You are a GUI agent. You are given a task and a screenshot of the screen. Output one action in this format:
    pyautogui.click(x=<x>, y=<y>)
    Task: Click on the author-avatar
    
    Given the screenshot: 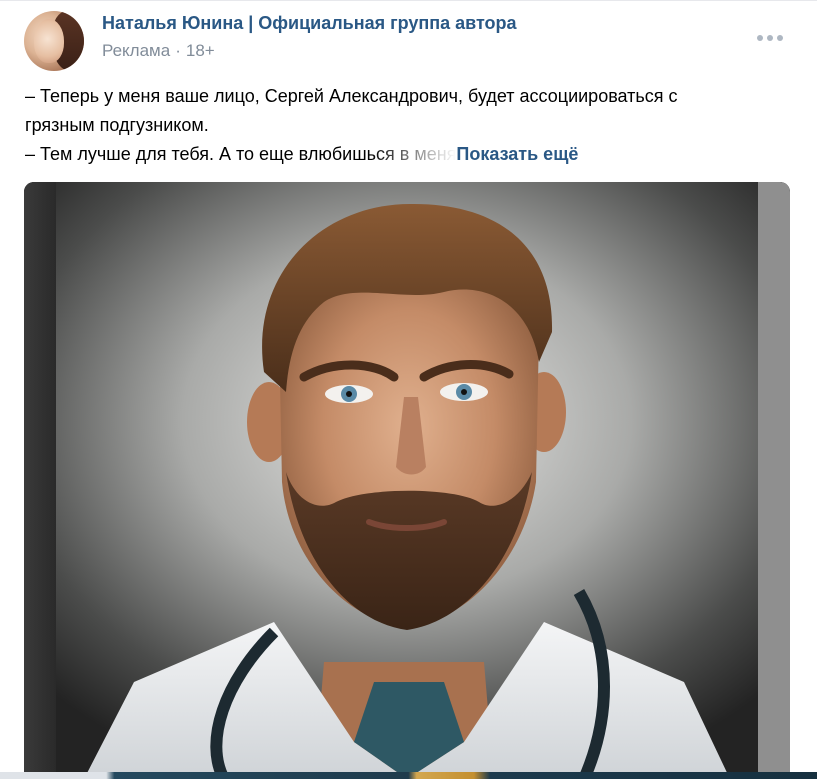 What is the action you would take?
    pyautogui.click(x=54, y=41)
    